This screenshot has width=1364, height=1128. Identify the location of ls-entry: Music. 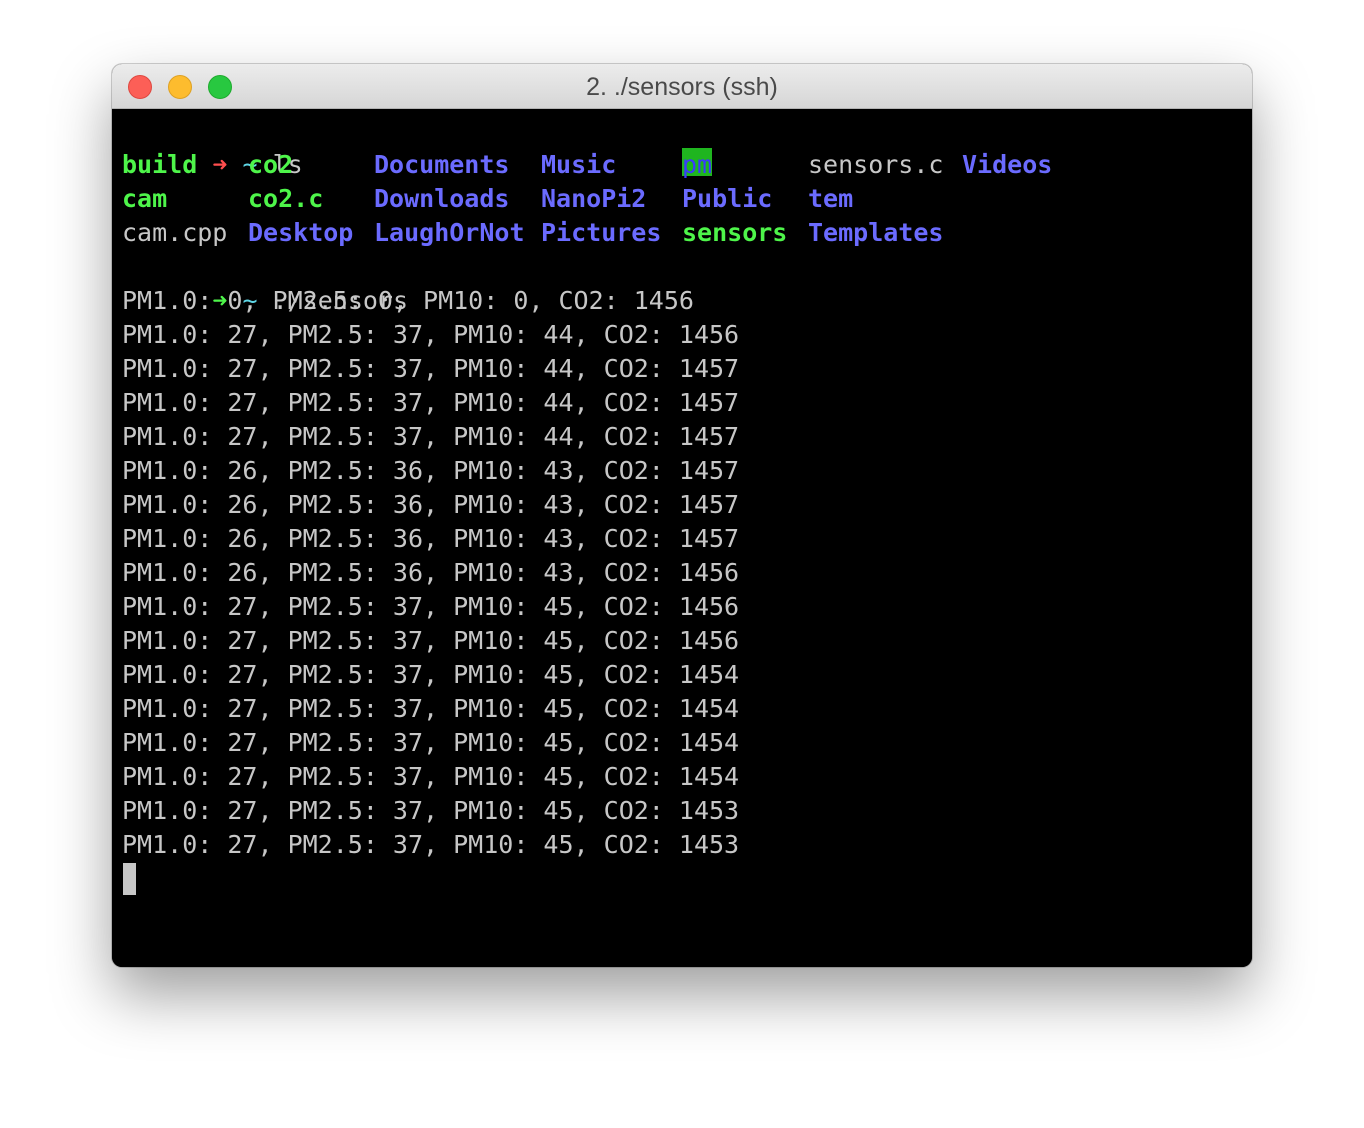
(579, 164).